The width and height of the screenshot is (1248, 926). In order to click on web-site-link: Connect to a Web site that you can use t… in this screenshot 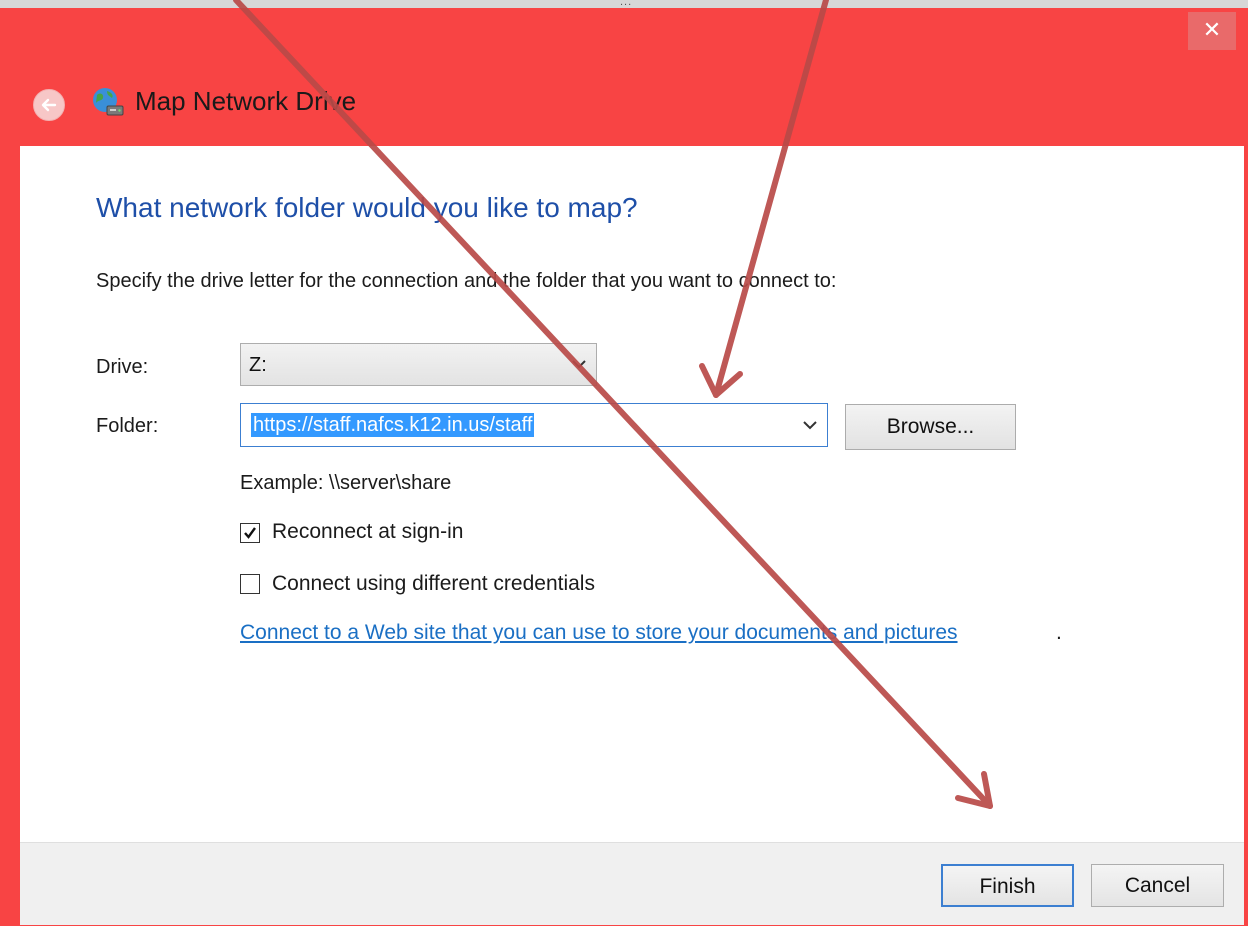, I will do `click(599, 633)`.